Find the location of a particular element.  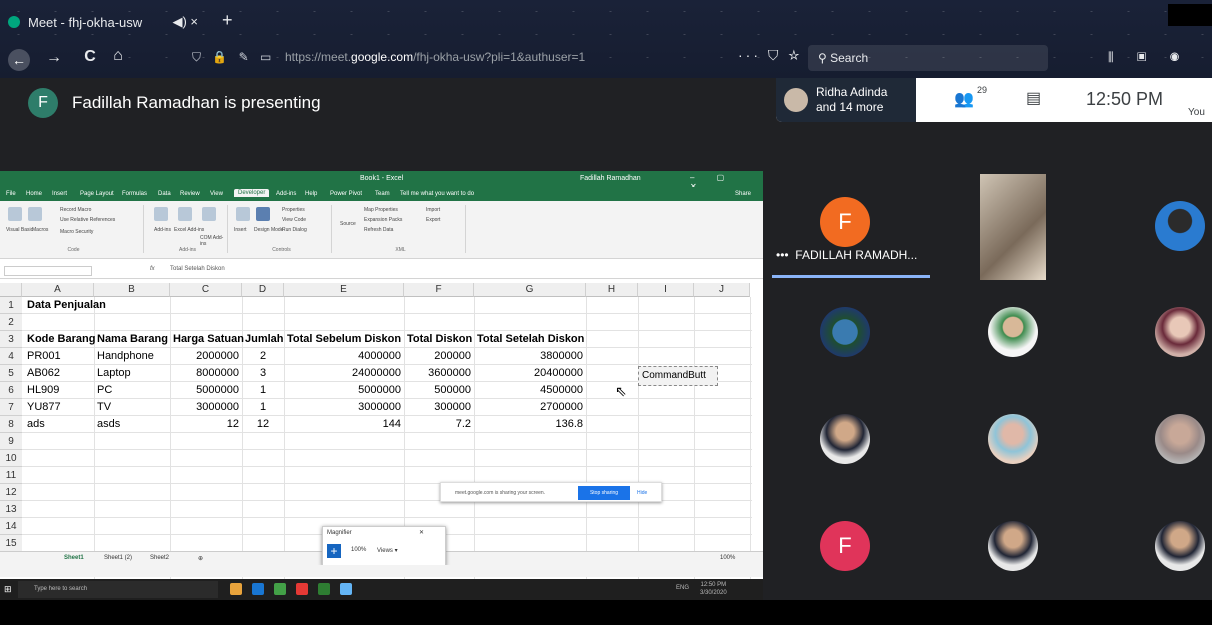

com-add-ins-button: COM Add-ins is located at coordinates (213, 241).